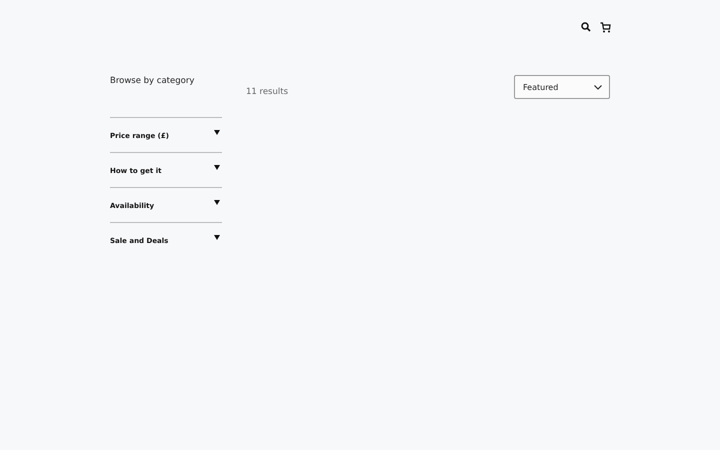 This screenshot has height=450, width=720. What do you see at coordinates (598, 87) in the screenshot?
I see `chevron-icon` at bounding box center [598, 87].